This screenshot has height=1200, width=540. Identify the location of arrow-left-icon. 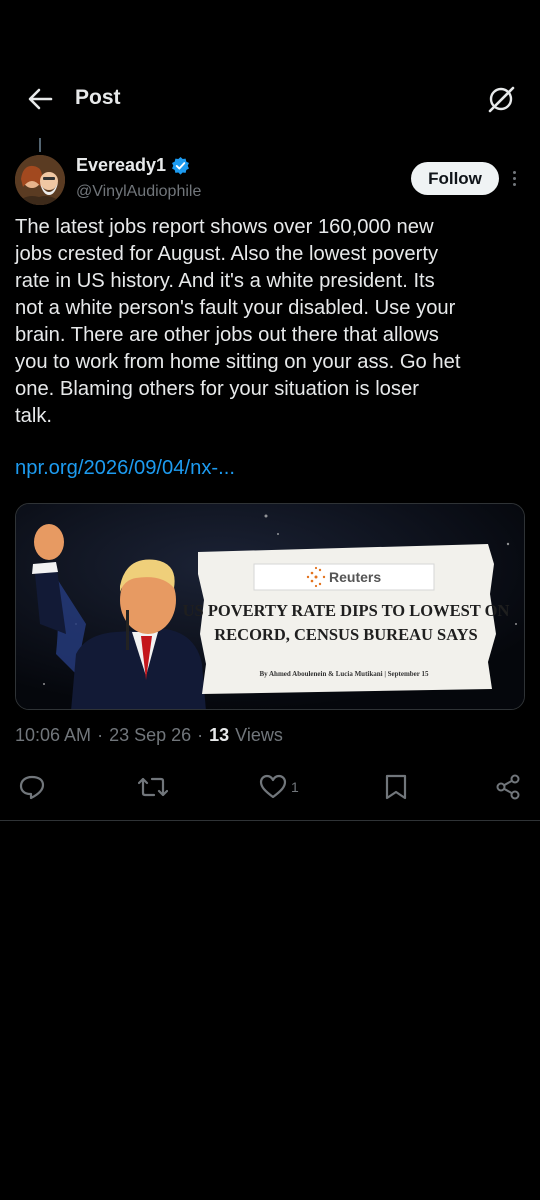
(40, 99).